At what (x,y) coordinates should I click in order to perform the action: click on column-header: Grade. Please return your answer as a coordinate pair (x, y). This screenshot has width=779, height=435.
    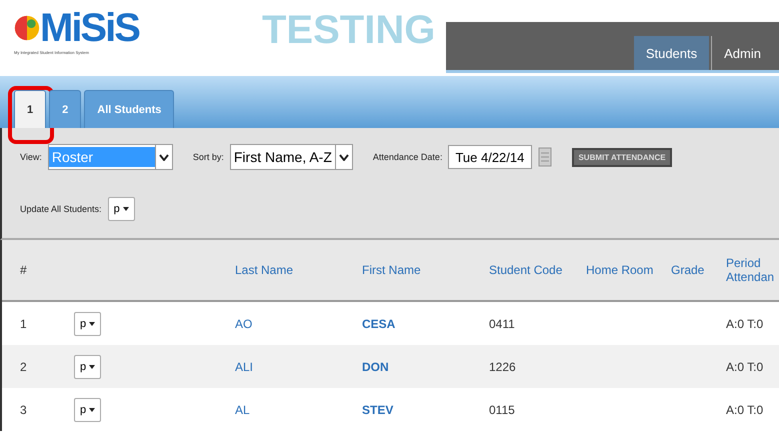
    Looking at the image, I should click on (698, 270).